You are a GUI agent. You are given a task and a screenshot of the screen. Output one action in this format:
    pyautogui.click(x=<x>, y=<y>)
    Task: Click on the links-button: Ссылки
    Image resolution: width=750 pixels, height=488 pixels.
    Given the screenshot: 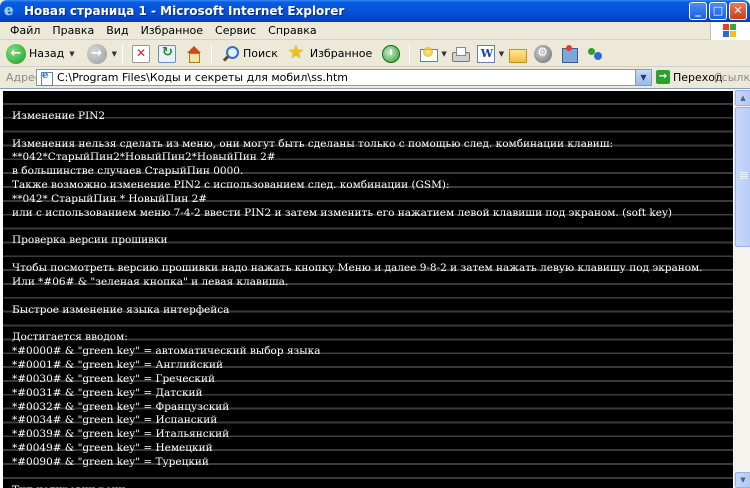 What is the action you would take?
    pyautogui.click(x=732, y=77)
    